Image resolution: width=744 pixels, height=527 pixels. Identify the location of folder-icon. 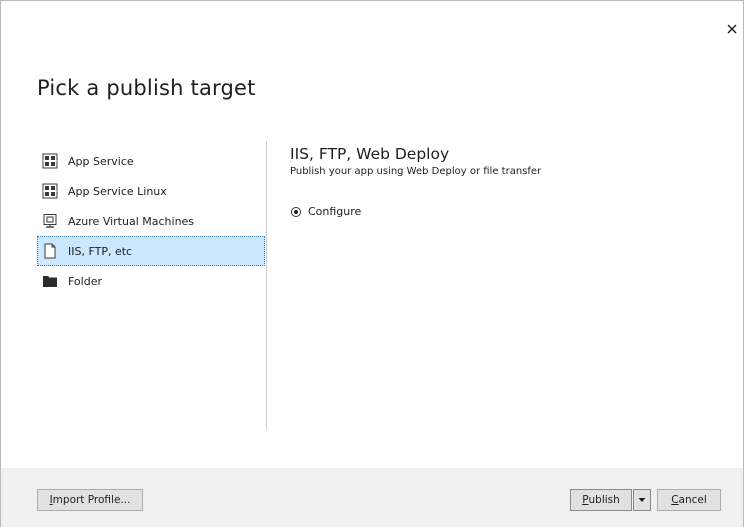
(50, 281).